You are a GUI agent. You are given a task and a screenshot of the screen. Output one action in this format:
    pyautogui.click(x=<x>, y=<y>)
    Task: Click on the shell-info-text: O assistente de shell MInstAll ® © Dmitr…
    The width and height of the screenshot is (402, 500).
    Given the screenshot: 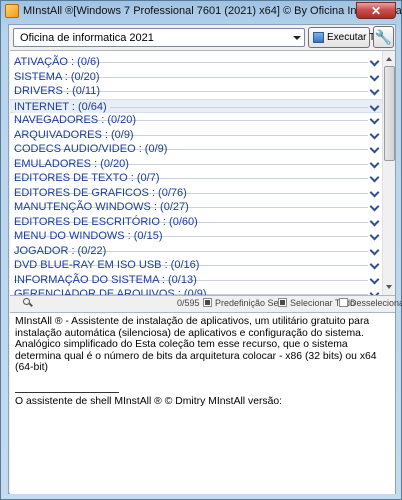 What is the action you would take?
    pyautogui.click(x=149, y=401)
    